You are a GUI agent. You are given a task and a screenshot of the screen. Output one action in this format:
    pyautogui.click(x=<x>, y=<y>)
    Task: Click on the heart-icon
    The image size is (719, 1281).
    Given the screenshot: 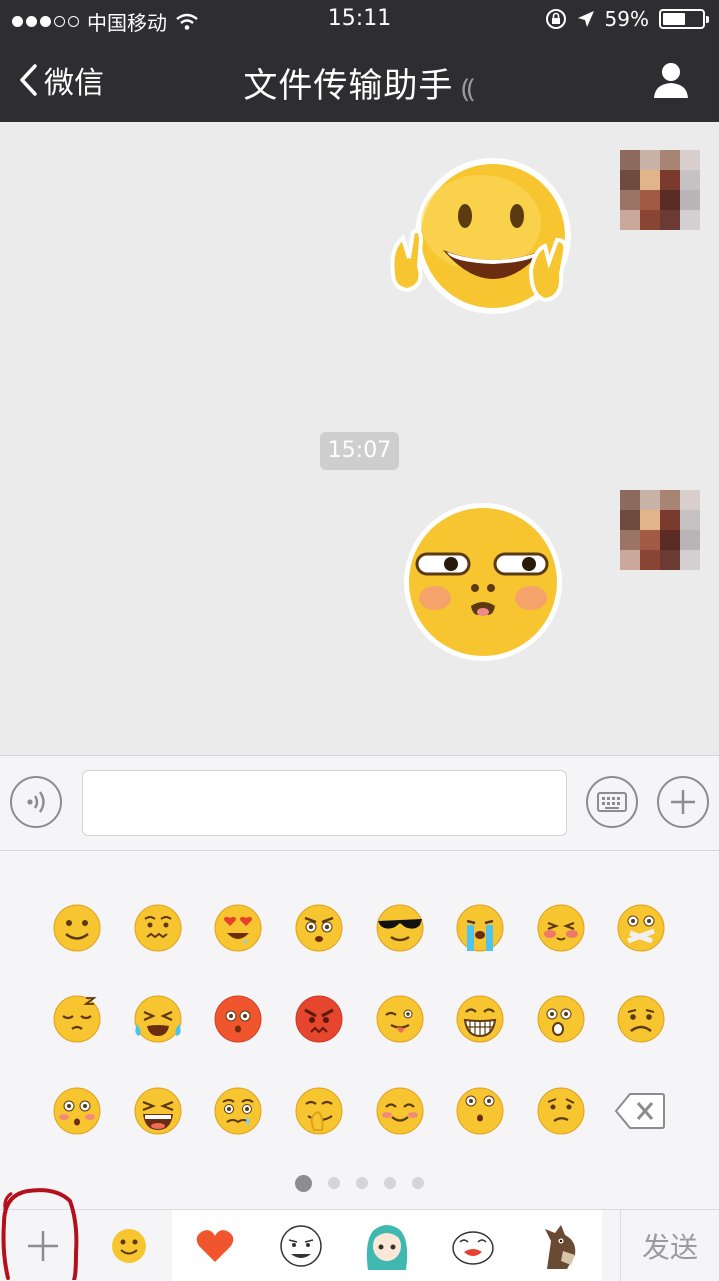 What is the action you would take?
    pyautogui.click(x=215, y=1245)
    